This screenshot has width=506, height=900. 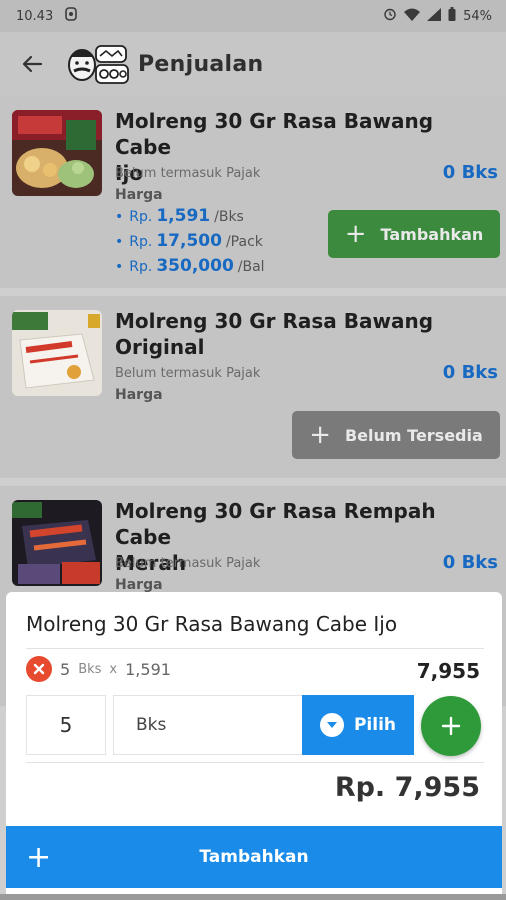 I want to click on remove-item-button, so click(x=39, y=669).